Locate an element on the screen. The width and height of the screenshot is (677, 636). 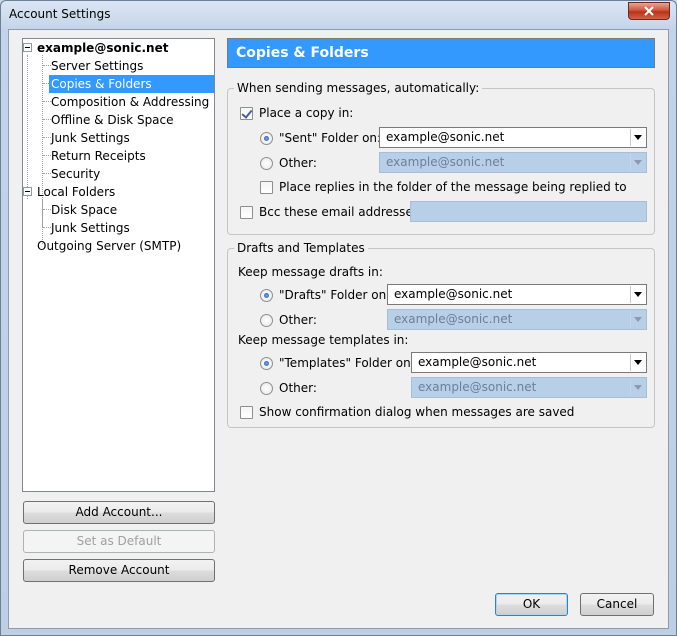
place-replies-checkbox is located at coordinates (266, 187).